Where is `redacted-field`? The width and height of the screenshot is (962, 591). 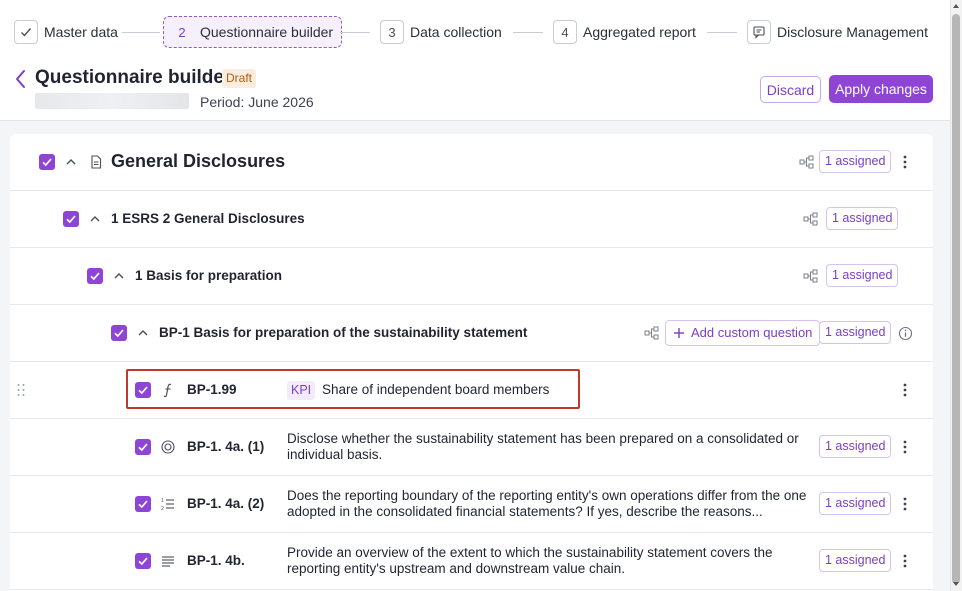
redacted-field is located at coordinates (112, 101).